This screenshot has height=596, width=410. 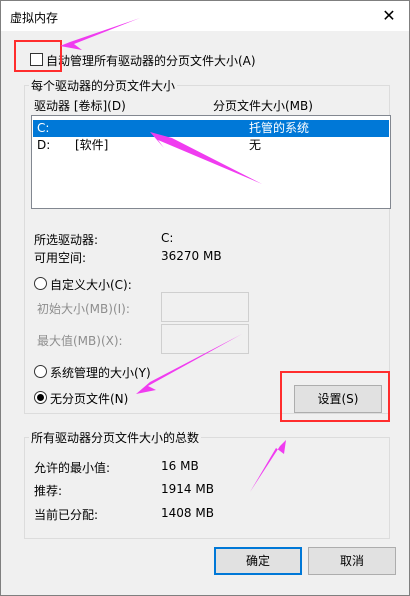 I want to click on arrow-to-checkbox-icon, so click(x=100, y=34).